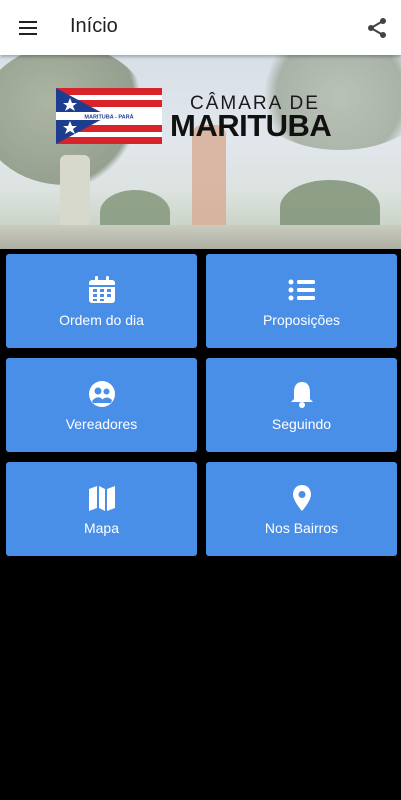 The width and height of the screenshot is (401, 800). I want to click on mapa-button: Mapa, so click(101, 509).